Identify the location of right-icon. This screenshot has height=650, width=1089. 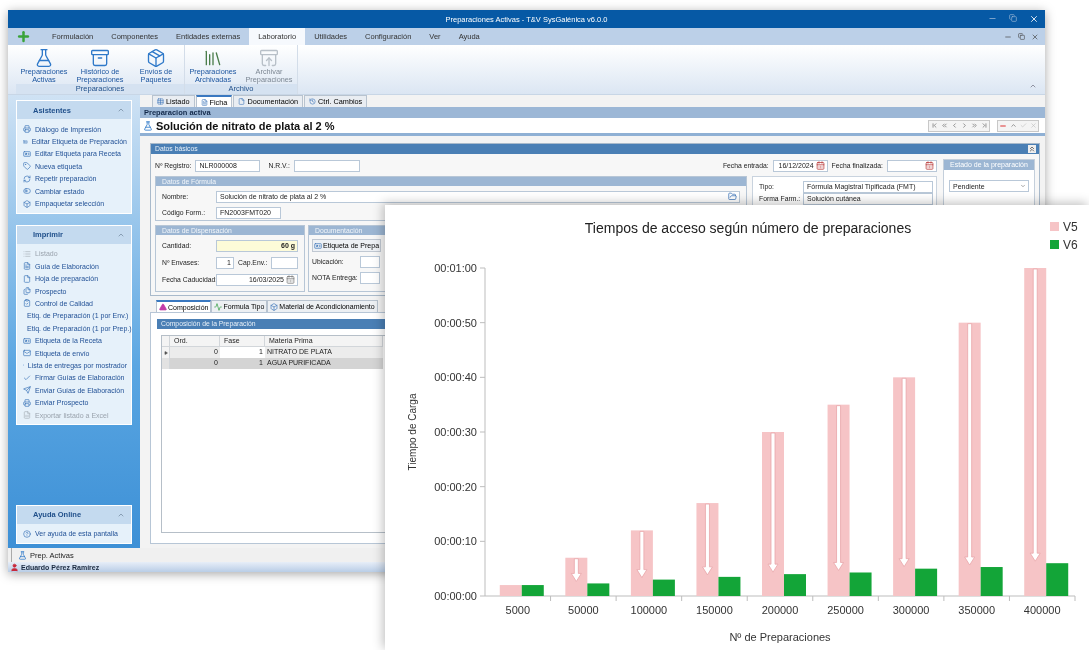
(964, 125).